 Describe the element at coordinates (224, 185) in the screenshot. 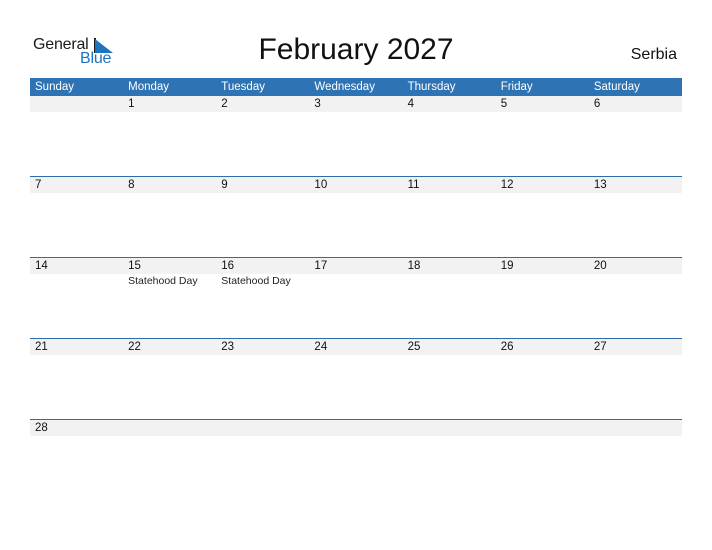

I see `day-number: 9` at that location.